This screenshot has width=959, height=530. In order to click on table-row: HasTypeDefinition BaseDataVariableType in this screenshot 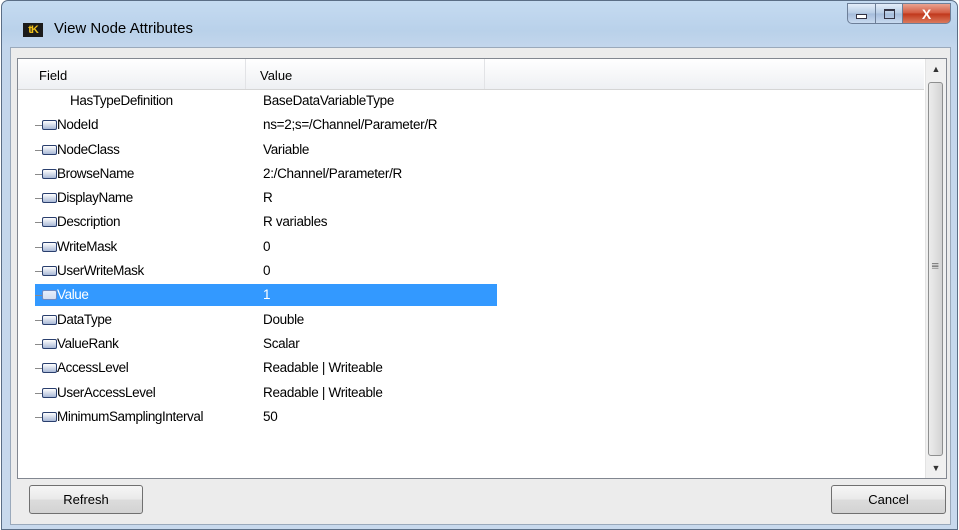, I will do `click(471, 102)`.